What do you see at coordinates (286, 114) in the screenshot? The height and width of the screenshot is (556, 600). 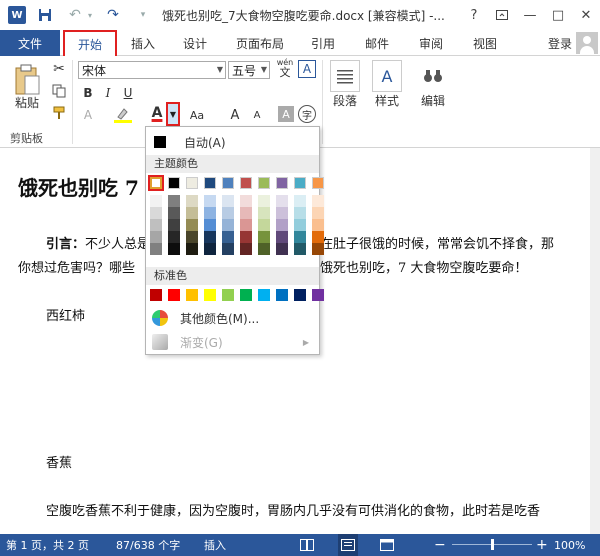 I see `char-shading-button: A` at bounding box center [286, 114].